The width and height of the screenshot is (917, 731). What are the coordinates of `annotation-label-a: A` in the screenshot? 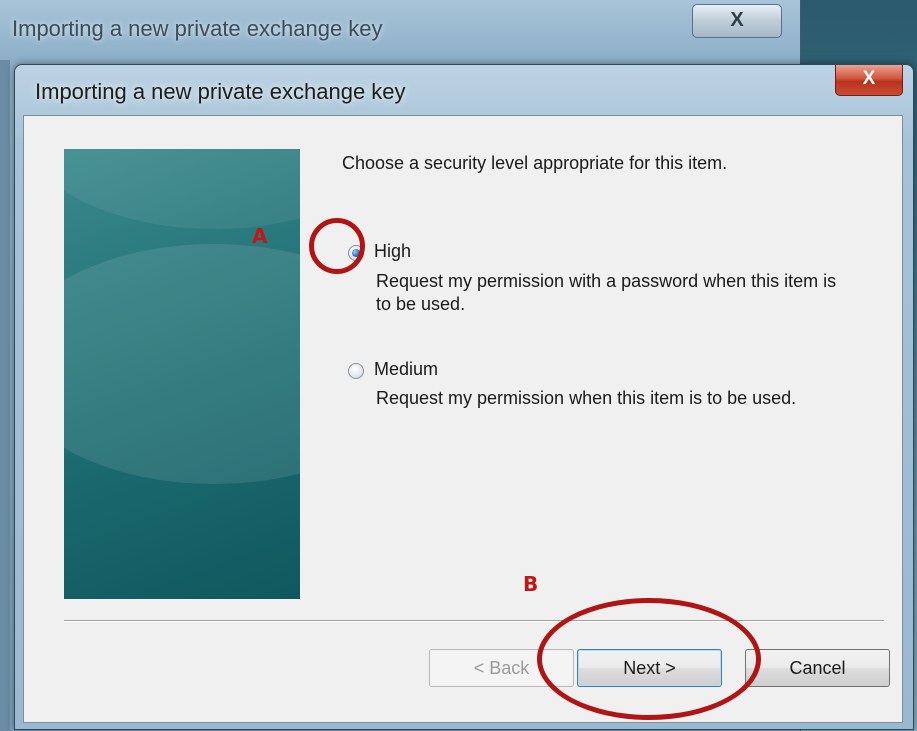 It's located at (260, 236).